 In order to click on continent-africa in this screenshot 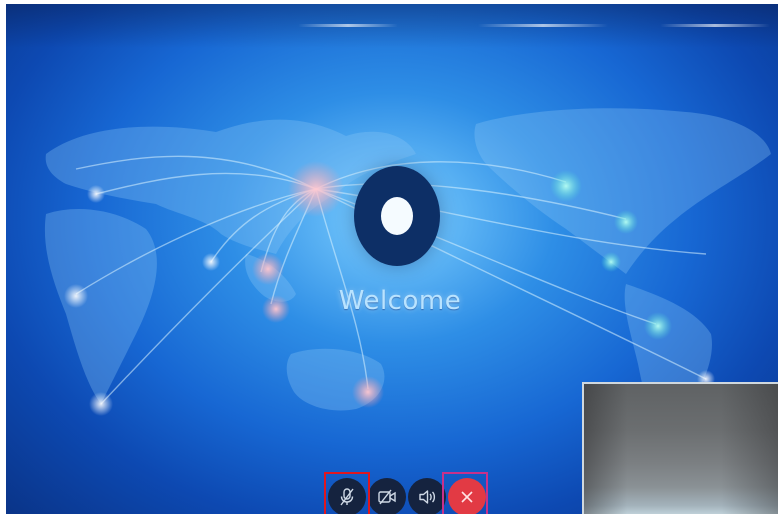, I will do `click(100, 306)`.